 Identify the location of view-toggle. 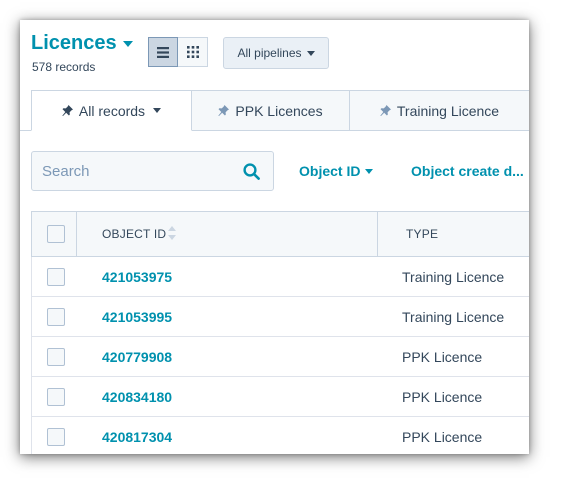
(178, 52).